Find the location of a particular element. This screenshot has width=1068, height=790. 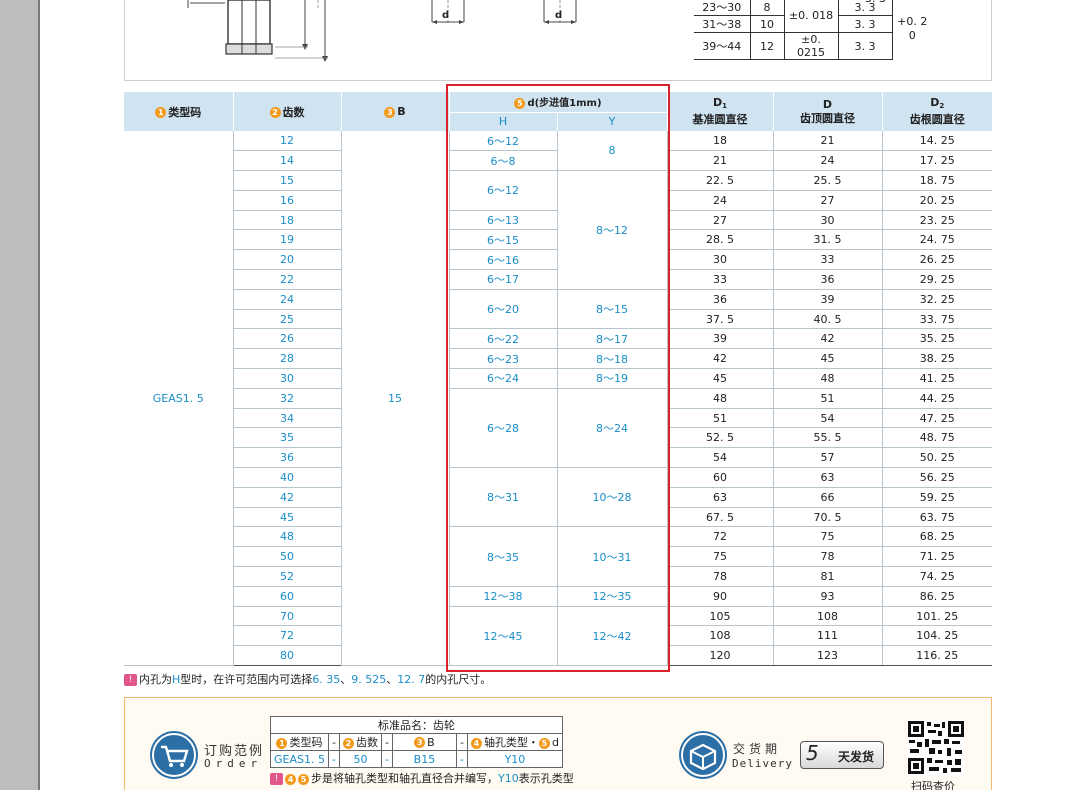

key-size-cell: ±0. 0215 is located at coordinates (810, 46).